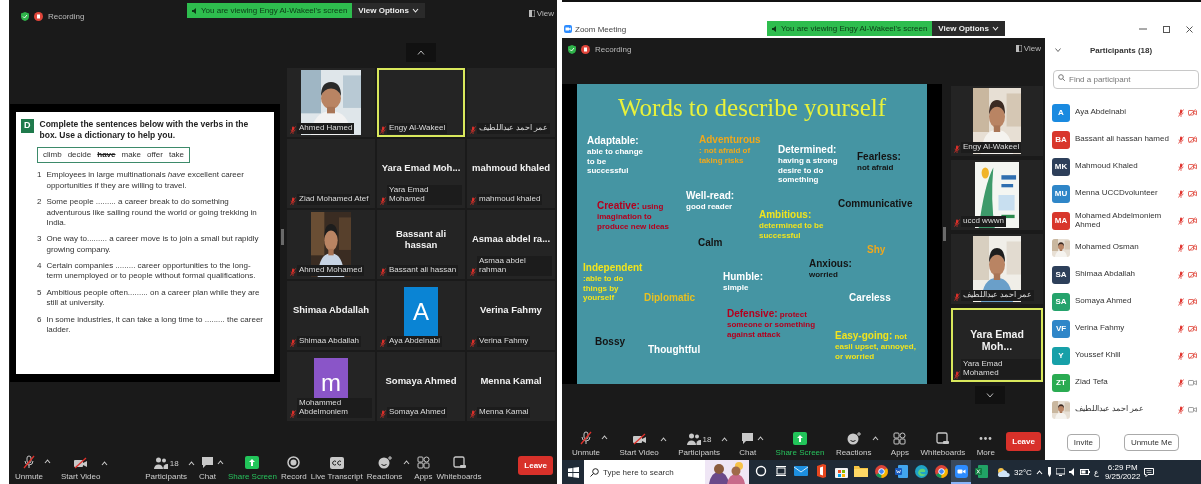 This screenshot has width=1201, height=484. What do you see at coordinates (1149, 472) in the screenshot?
I see `notification-icon` at bounding box center [1149, 472].